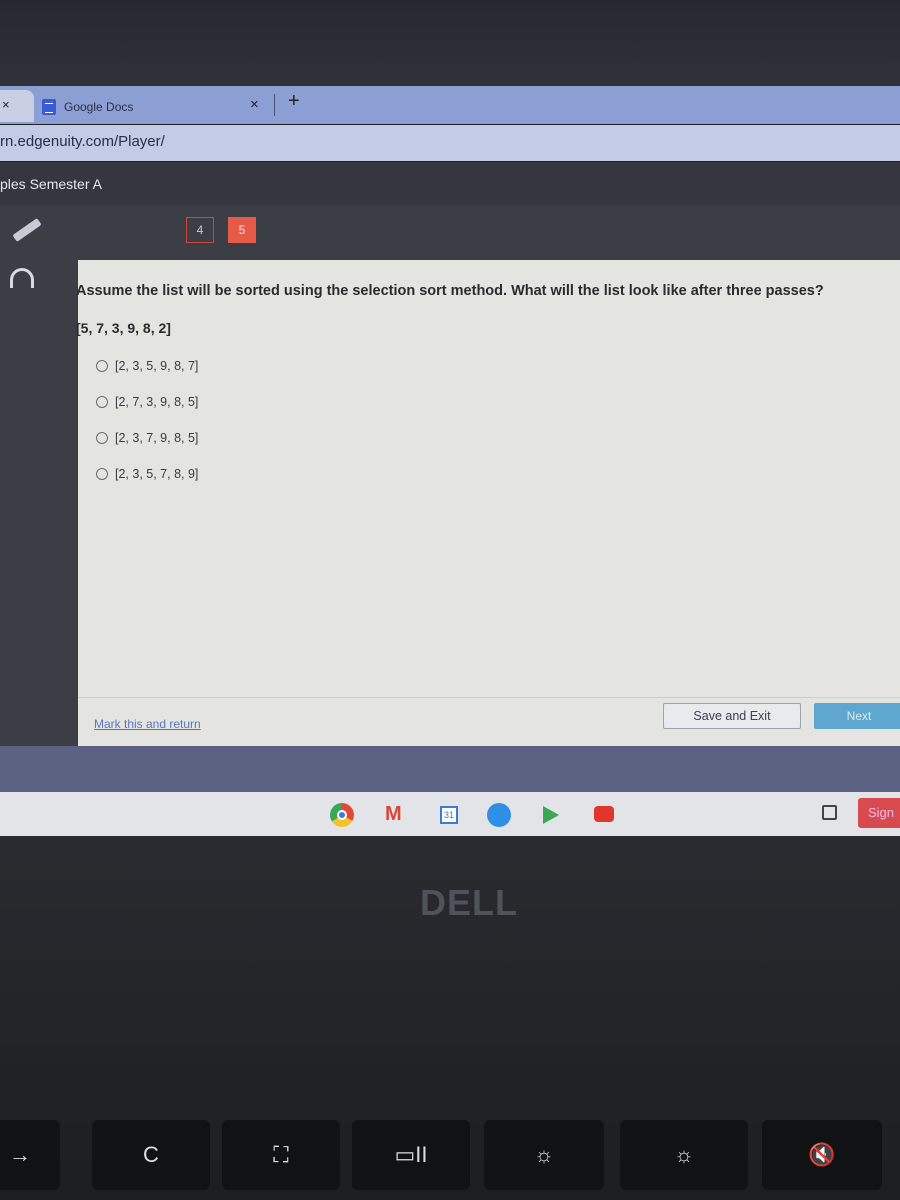 The height and width of the screenshot is (1200, 900). What do you see at coordinates (294, 101) in the screenshot?
I see `new-tab-button: +` at bounding box center [294, 101].